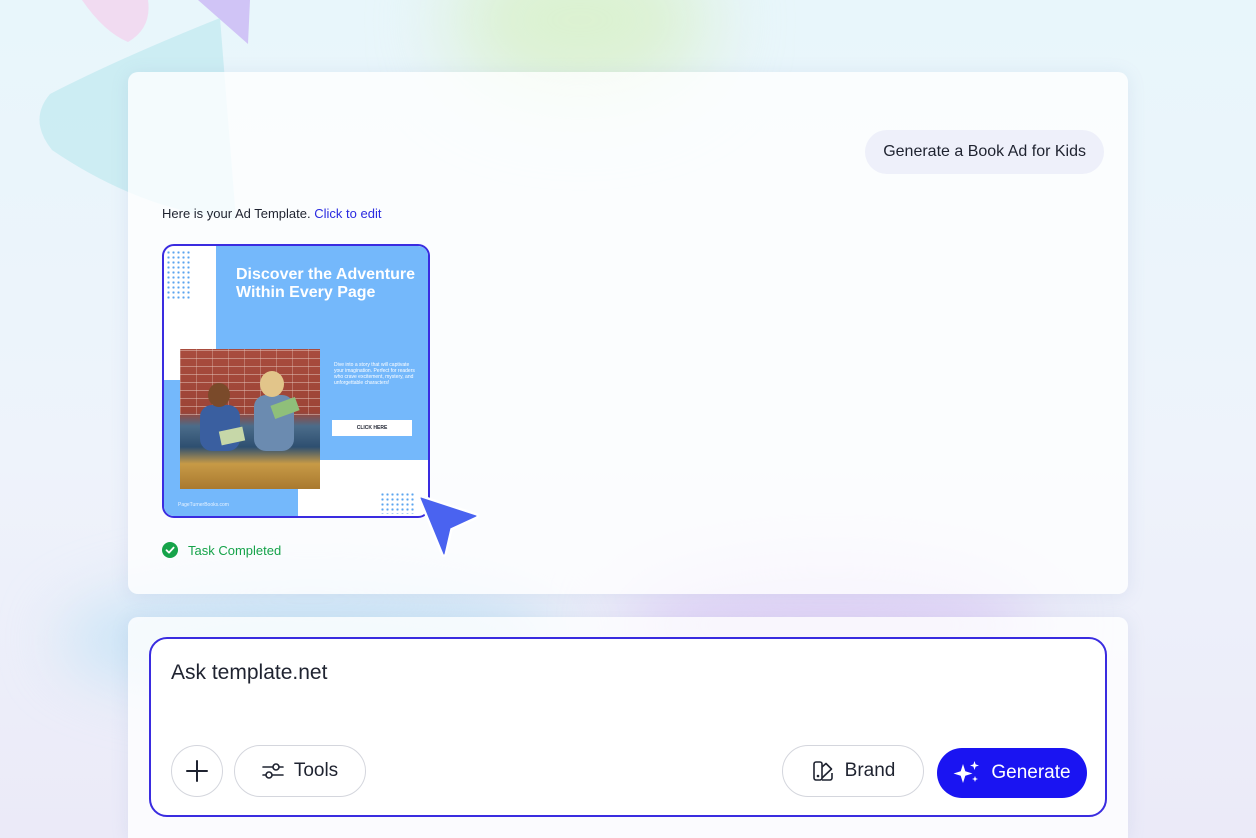  What do you see at coordinates (250, 382) in the screenshot?
I see `brick-wall` at bounding box center [250, 382].